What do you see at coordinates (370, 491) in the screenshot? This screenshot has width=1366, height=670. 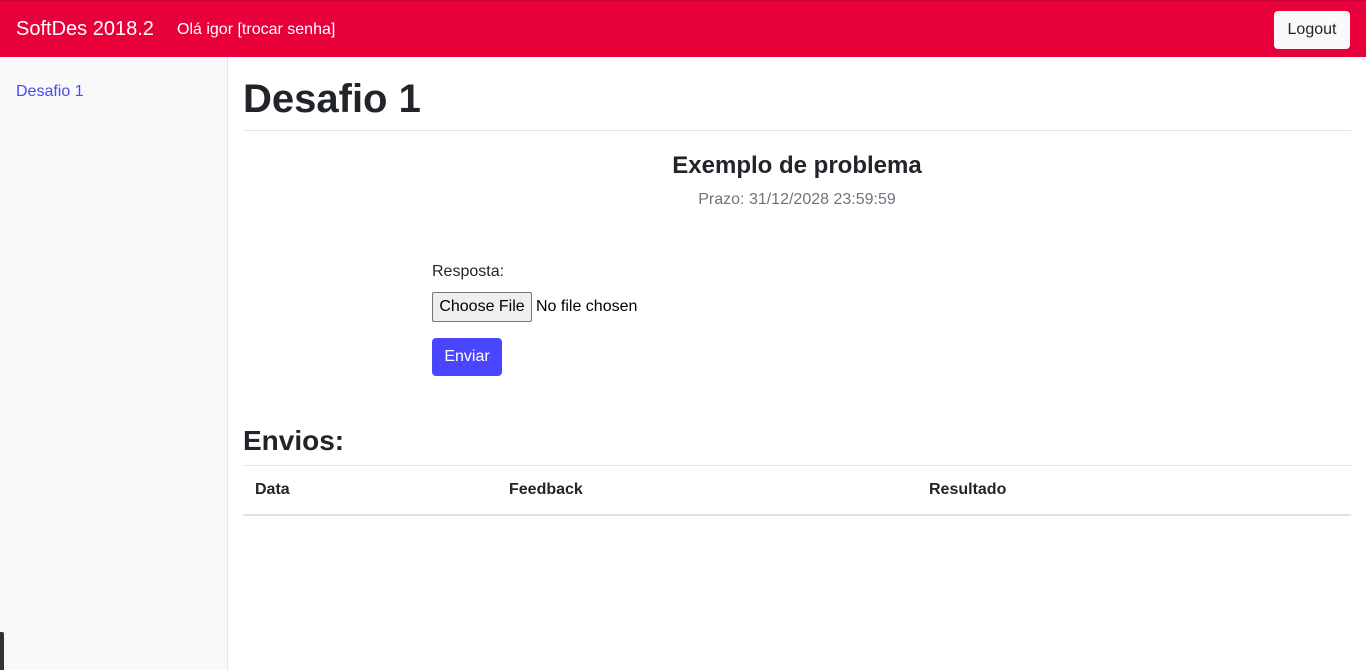 I see `column-header-data: Data` at bounding box center [370, 491].